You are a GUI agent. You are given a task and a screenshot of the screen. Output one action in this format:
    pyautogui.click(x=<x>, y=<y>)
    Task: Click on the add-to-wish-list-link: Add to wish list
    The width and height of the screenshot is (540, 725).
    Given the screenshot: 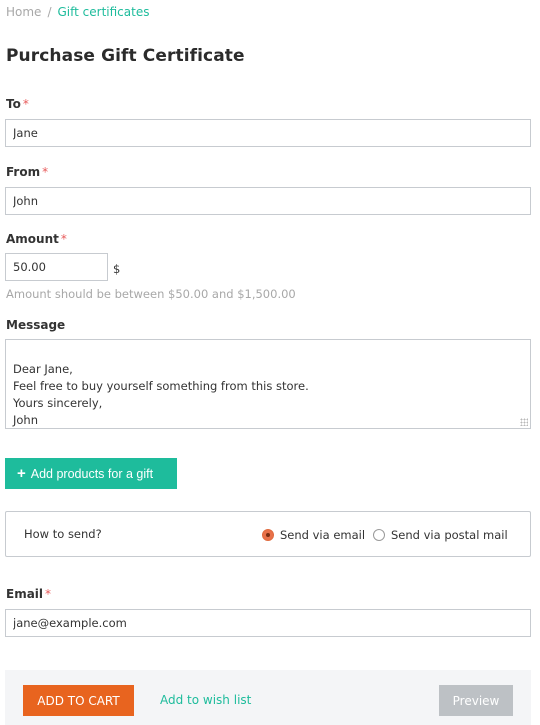 What is the action you would take?
    pyautogui.click(x=205, y=700)
    